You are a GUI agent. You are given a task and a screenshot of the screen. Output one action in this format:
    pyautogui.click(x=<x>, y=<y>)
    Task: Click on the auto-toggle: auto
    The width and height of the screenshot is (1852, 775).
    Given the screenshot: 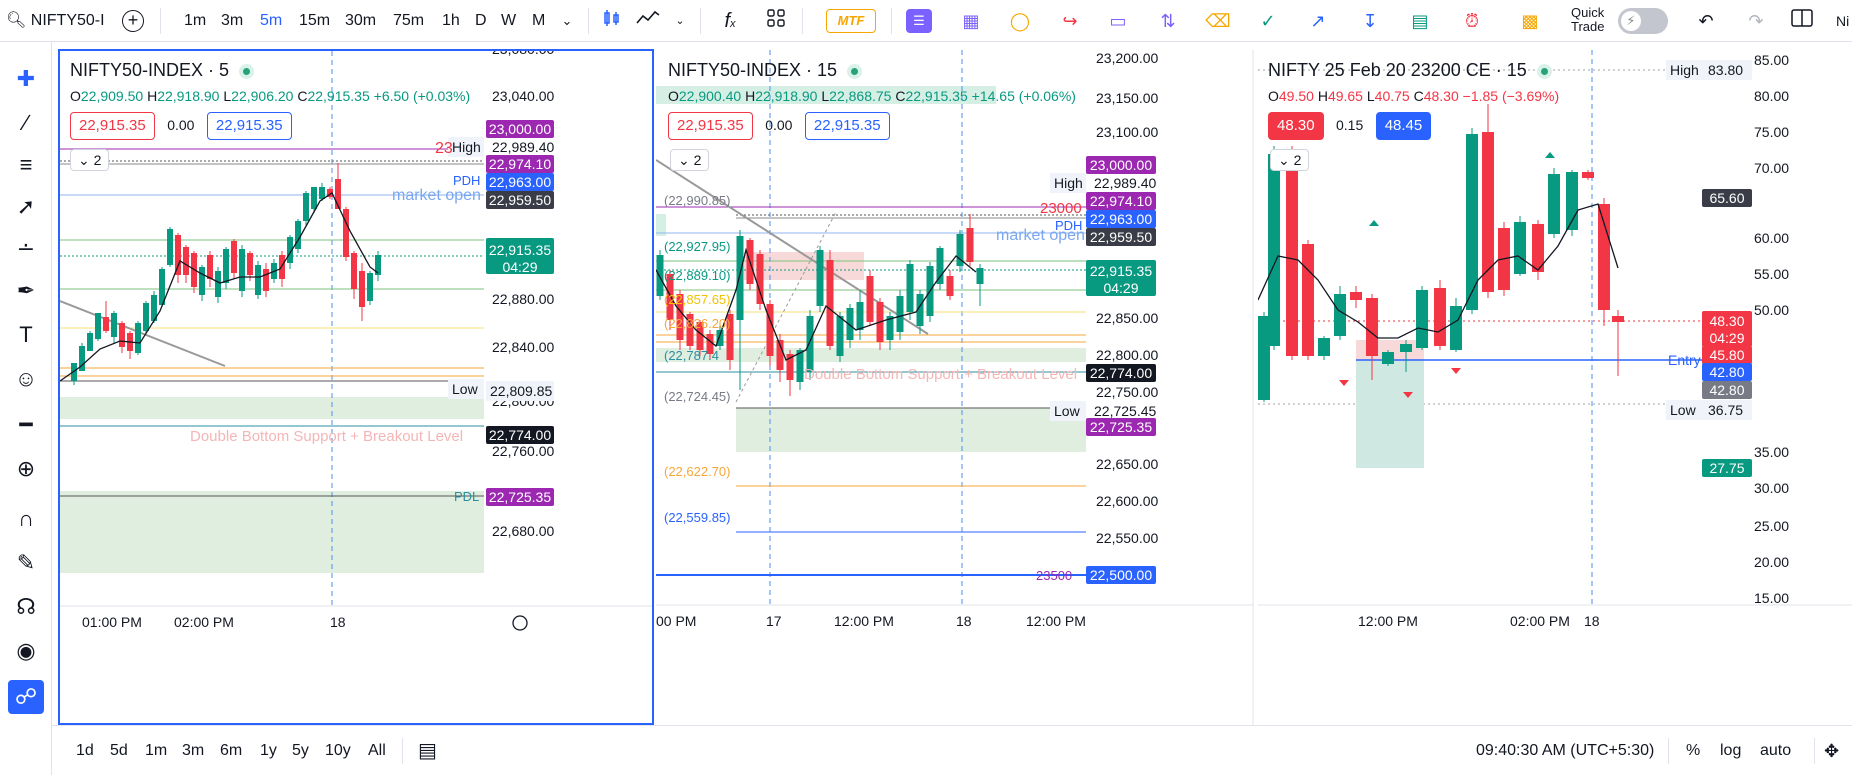 What is the action you would take?
    pyautogui.click(x=1775, y=751)
    